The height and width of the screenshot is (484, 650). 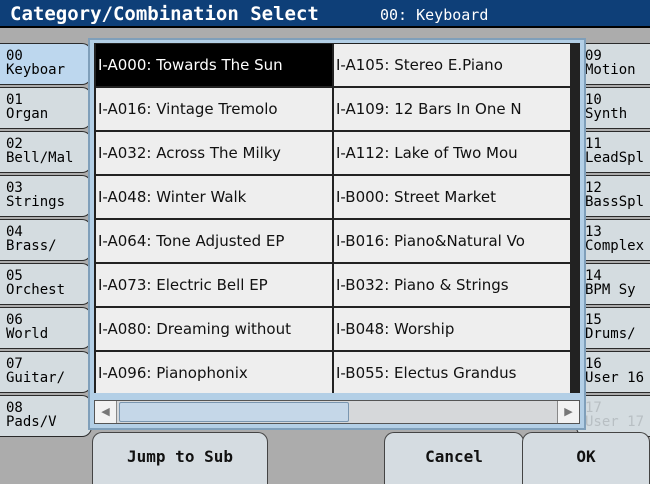 I want to click on category-tab-number: 15, so click(x=593, y=320).